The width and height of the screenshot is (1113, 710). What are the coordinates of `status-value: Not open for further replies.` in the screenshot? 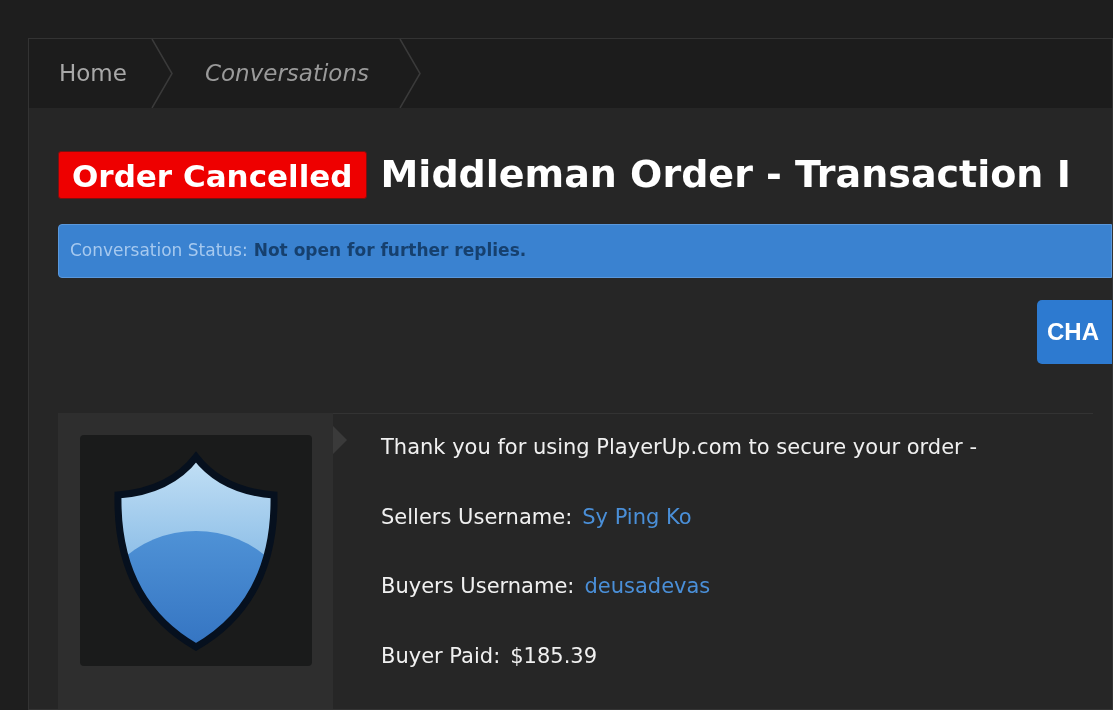 It's located at (390, 251).